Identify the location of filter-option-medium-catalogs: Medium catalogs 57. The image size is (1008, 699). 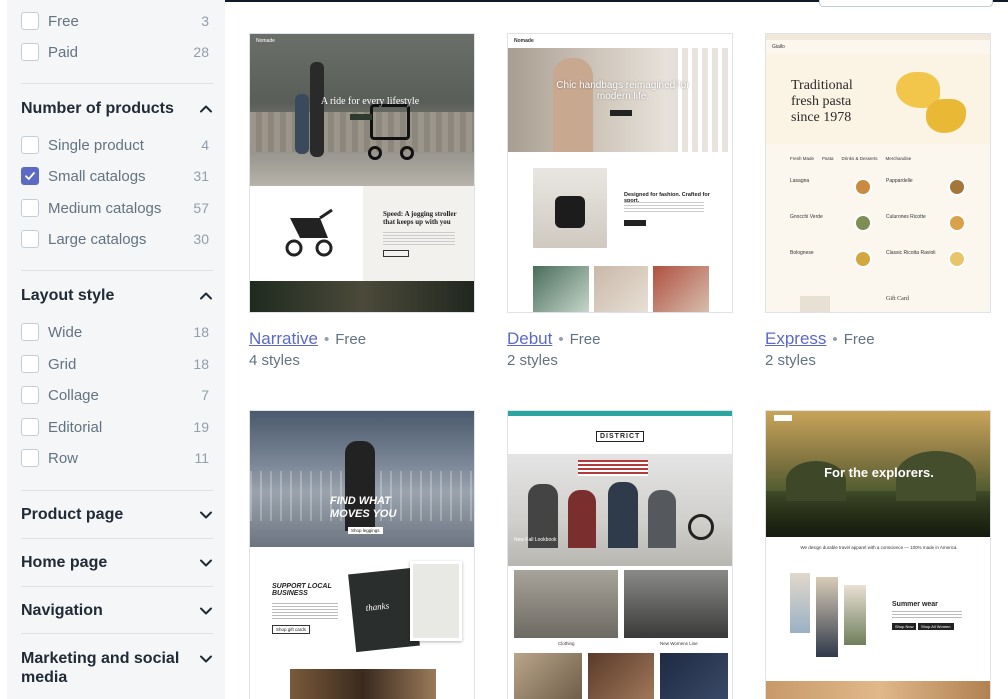
(115, 208).